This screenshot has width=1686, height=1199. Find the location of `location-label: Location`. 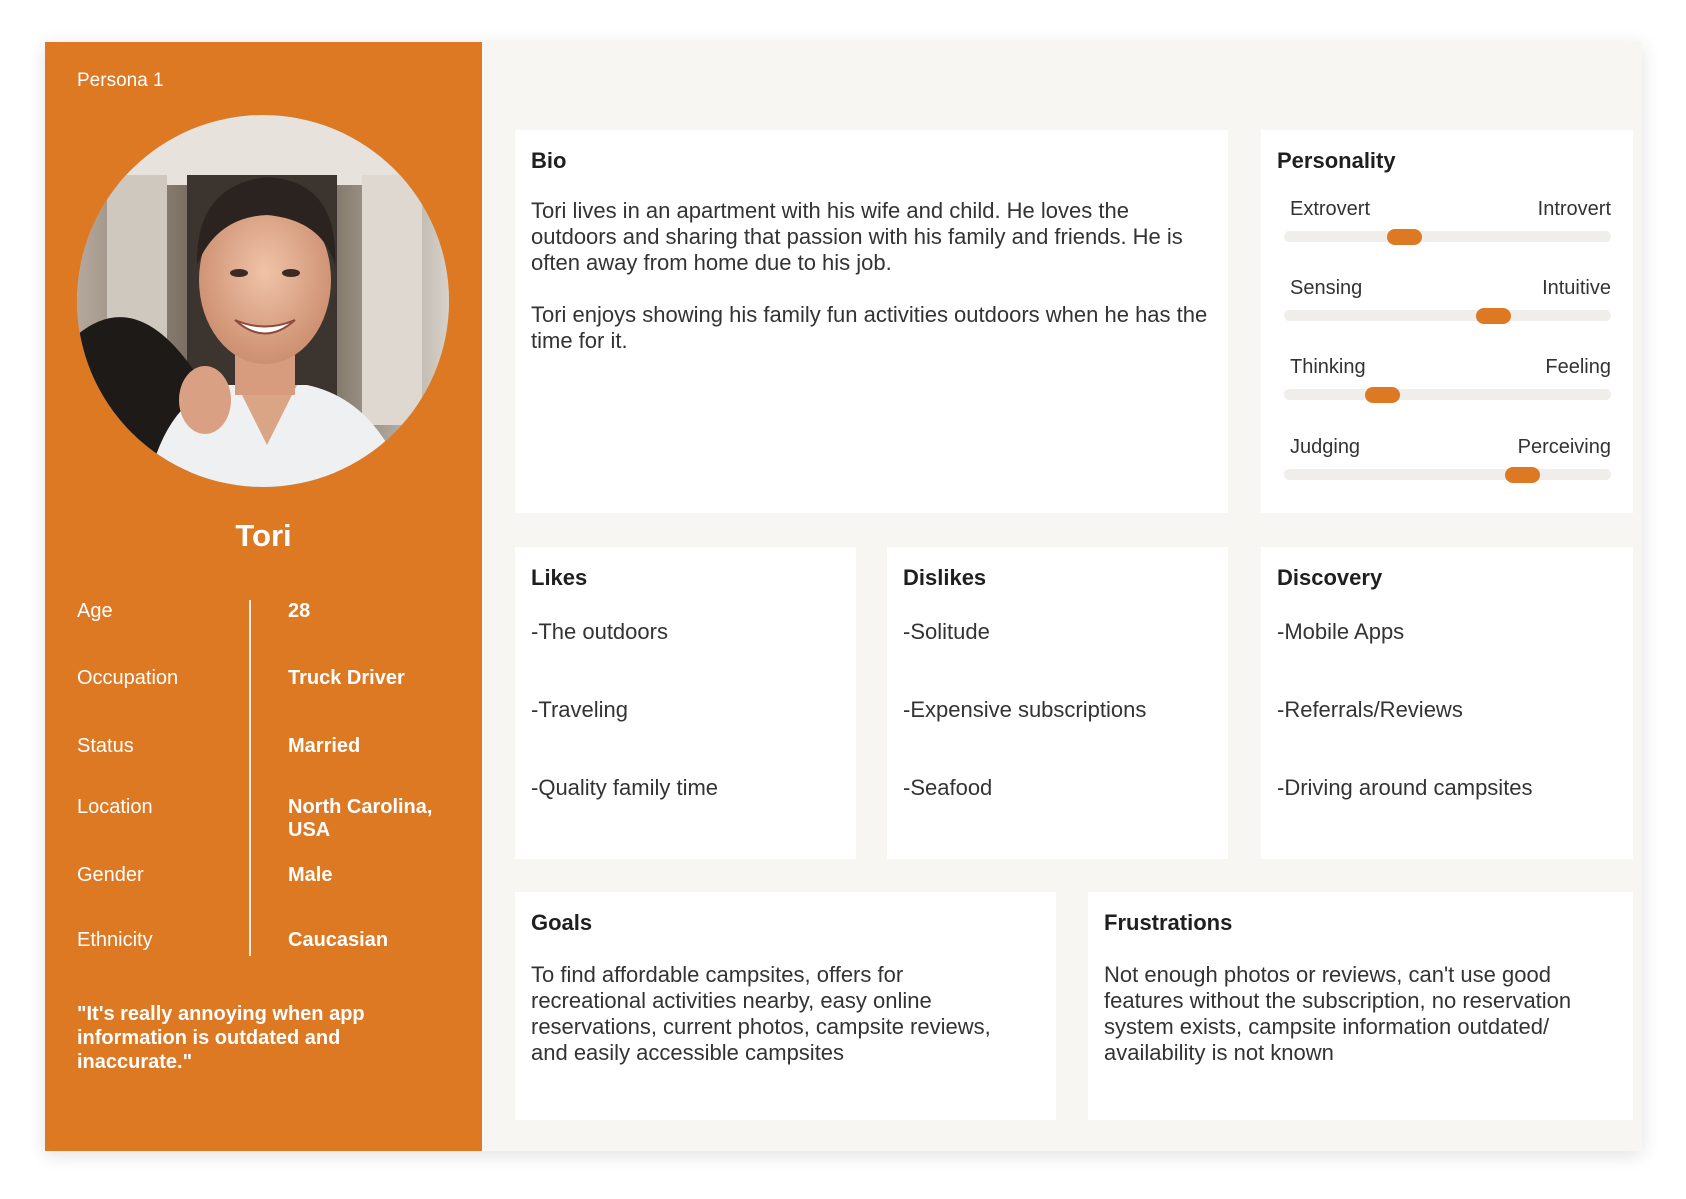

location-label: Location is located at coordinates (115, 807).